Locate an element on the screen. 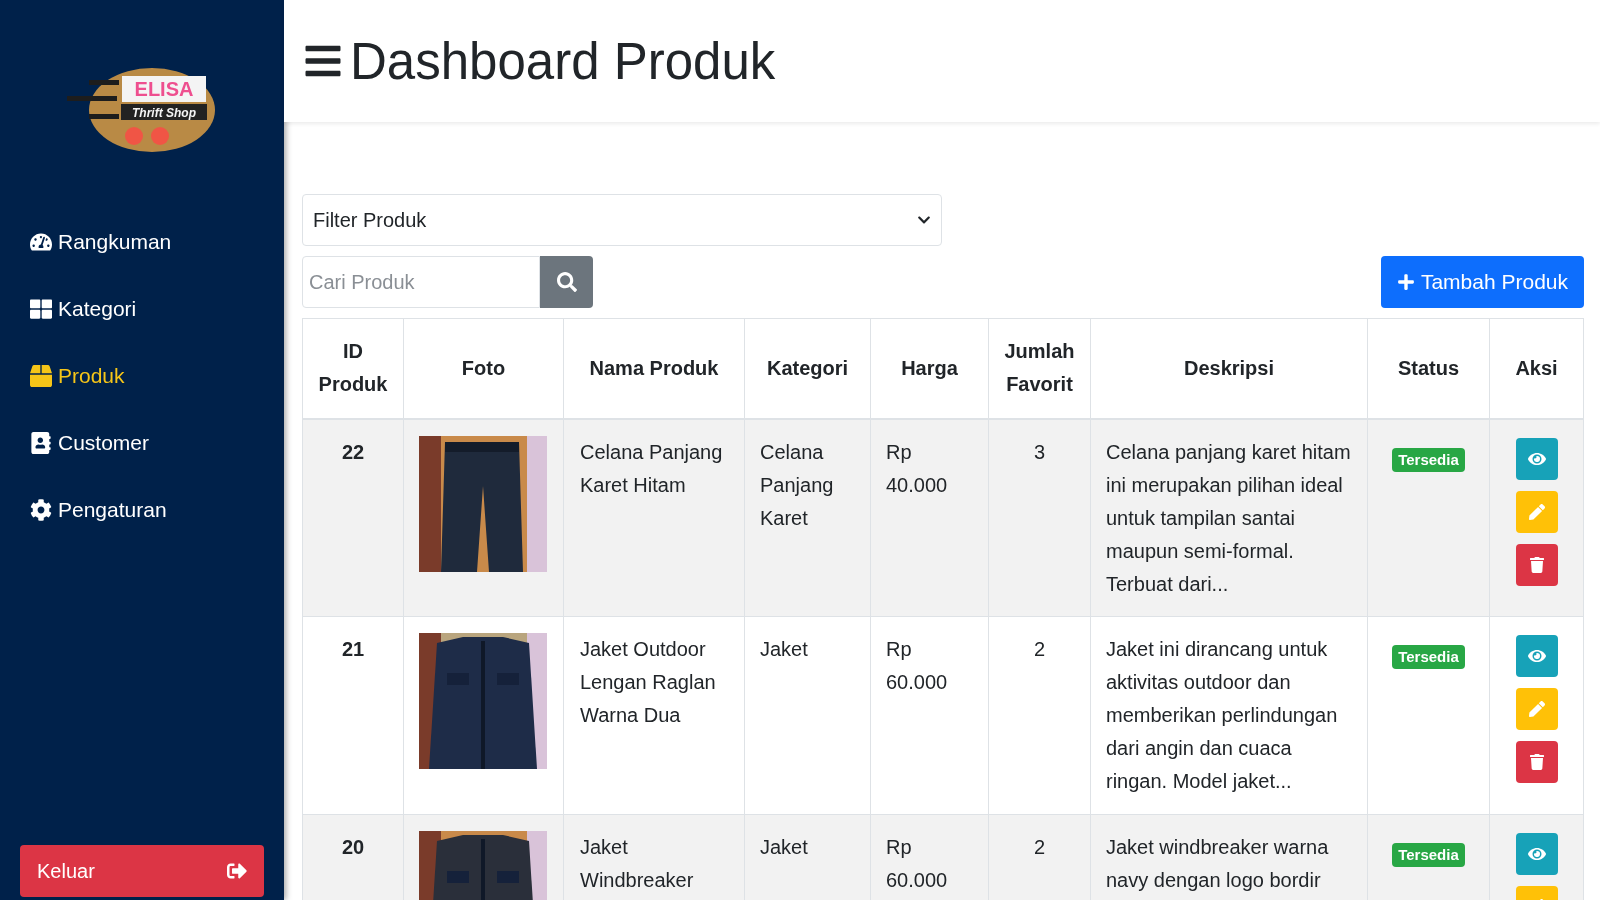 The image size is (1600, 900). table-cell: 3 is located at coordinates (1039, 517).